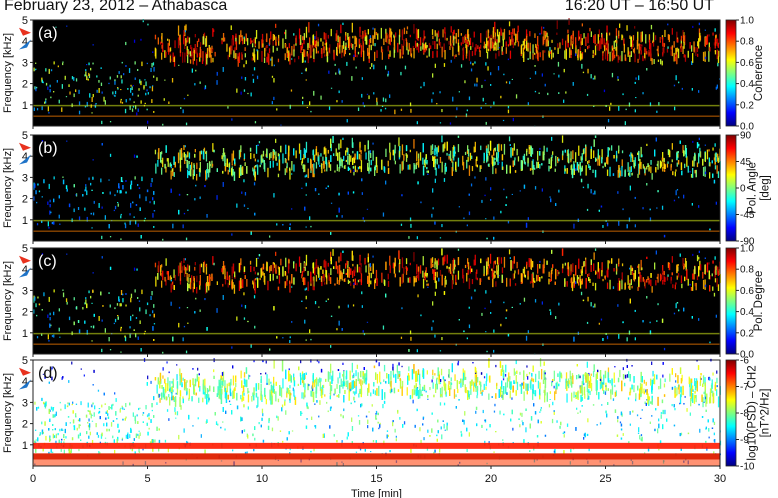 This screenshot has height=498, width=778. What do you see at coordinates (743, 189) in the screenshot?
I see `colorbar-tick-label: 0` at bounding box center [743, 189].